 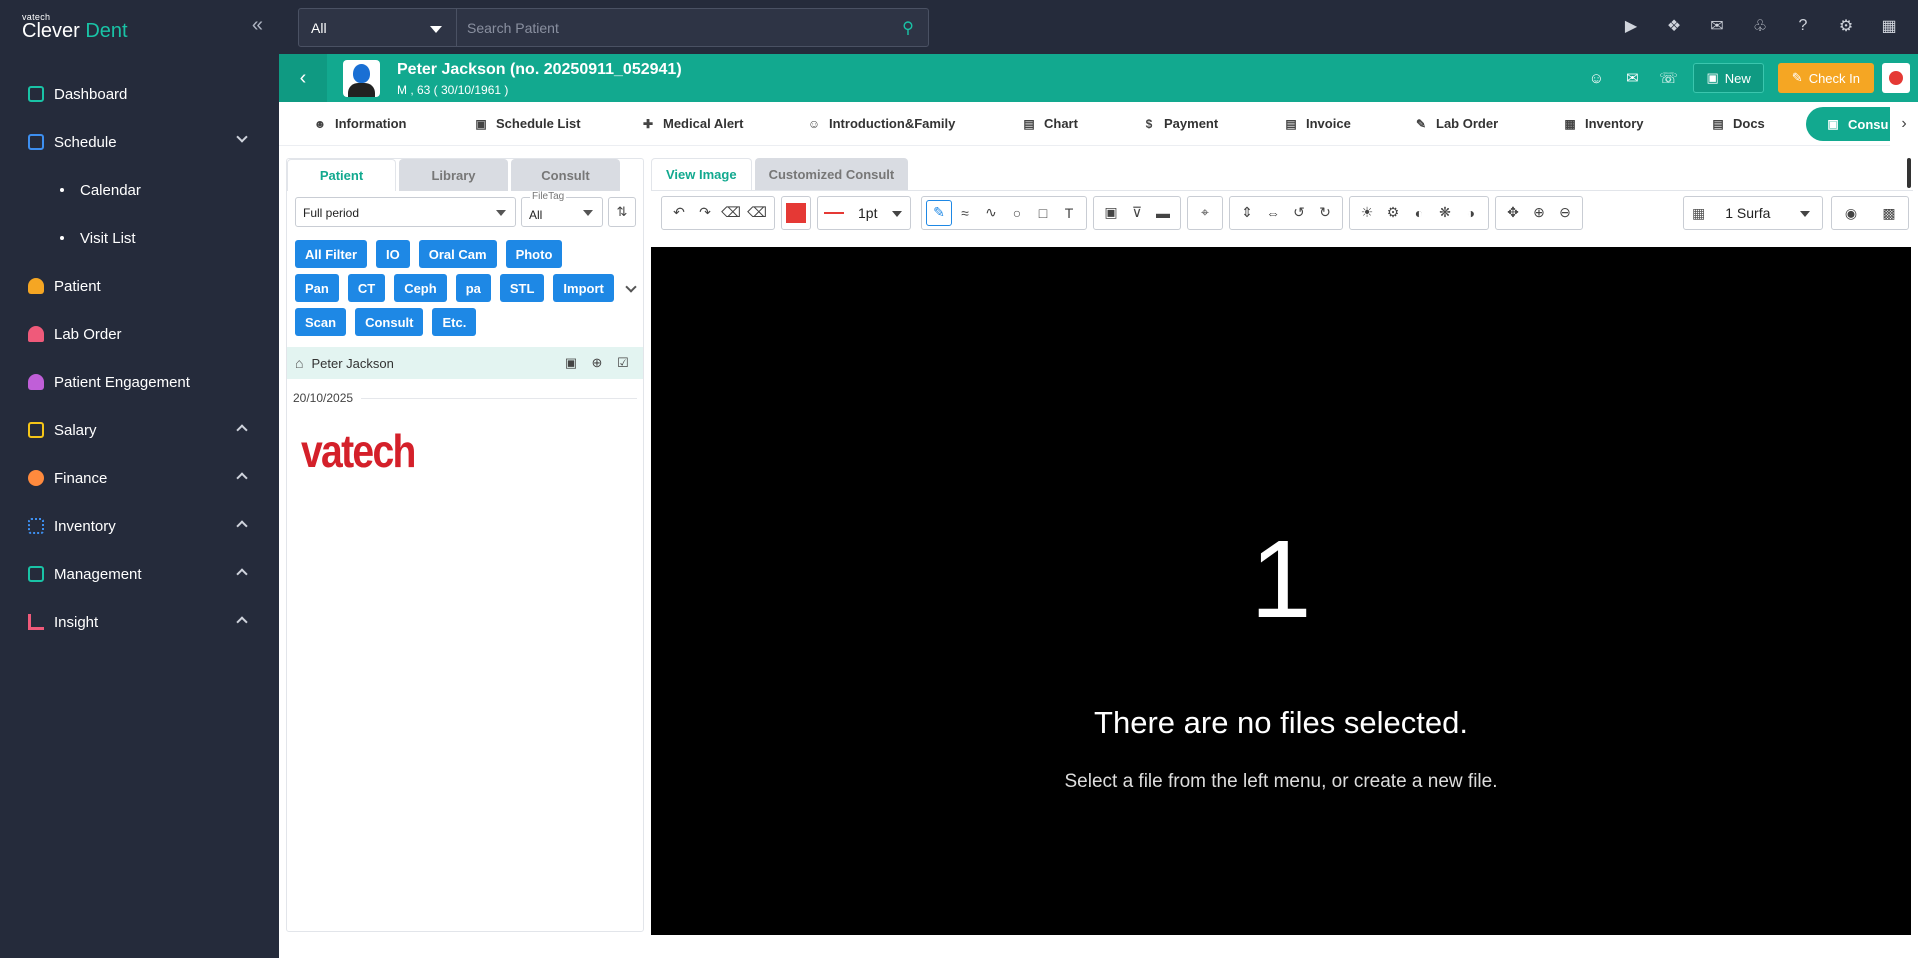 I want to click on settings-wheel-icon: ⚙, so click(x=1393, y=213).